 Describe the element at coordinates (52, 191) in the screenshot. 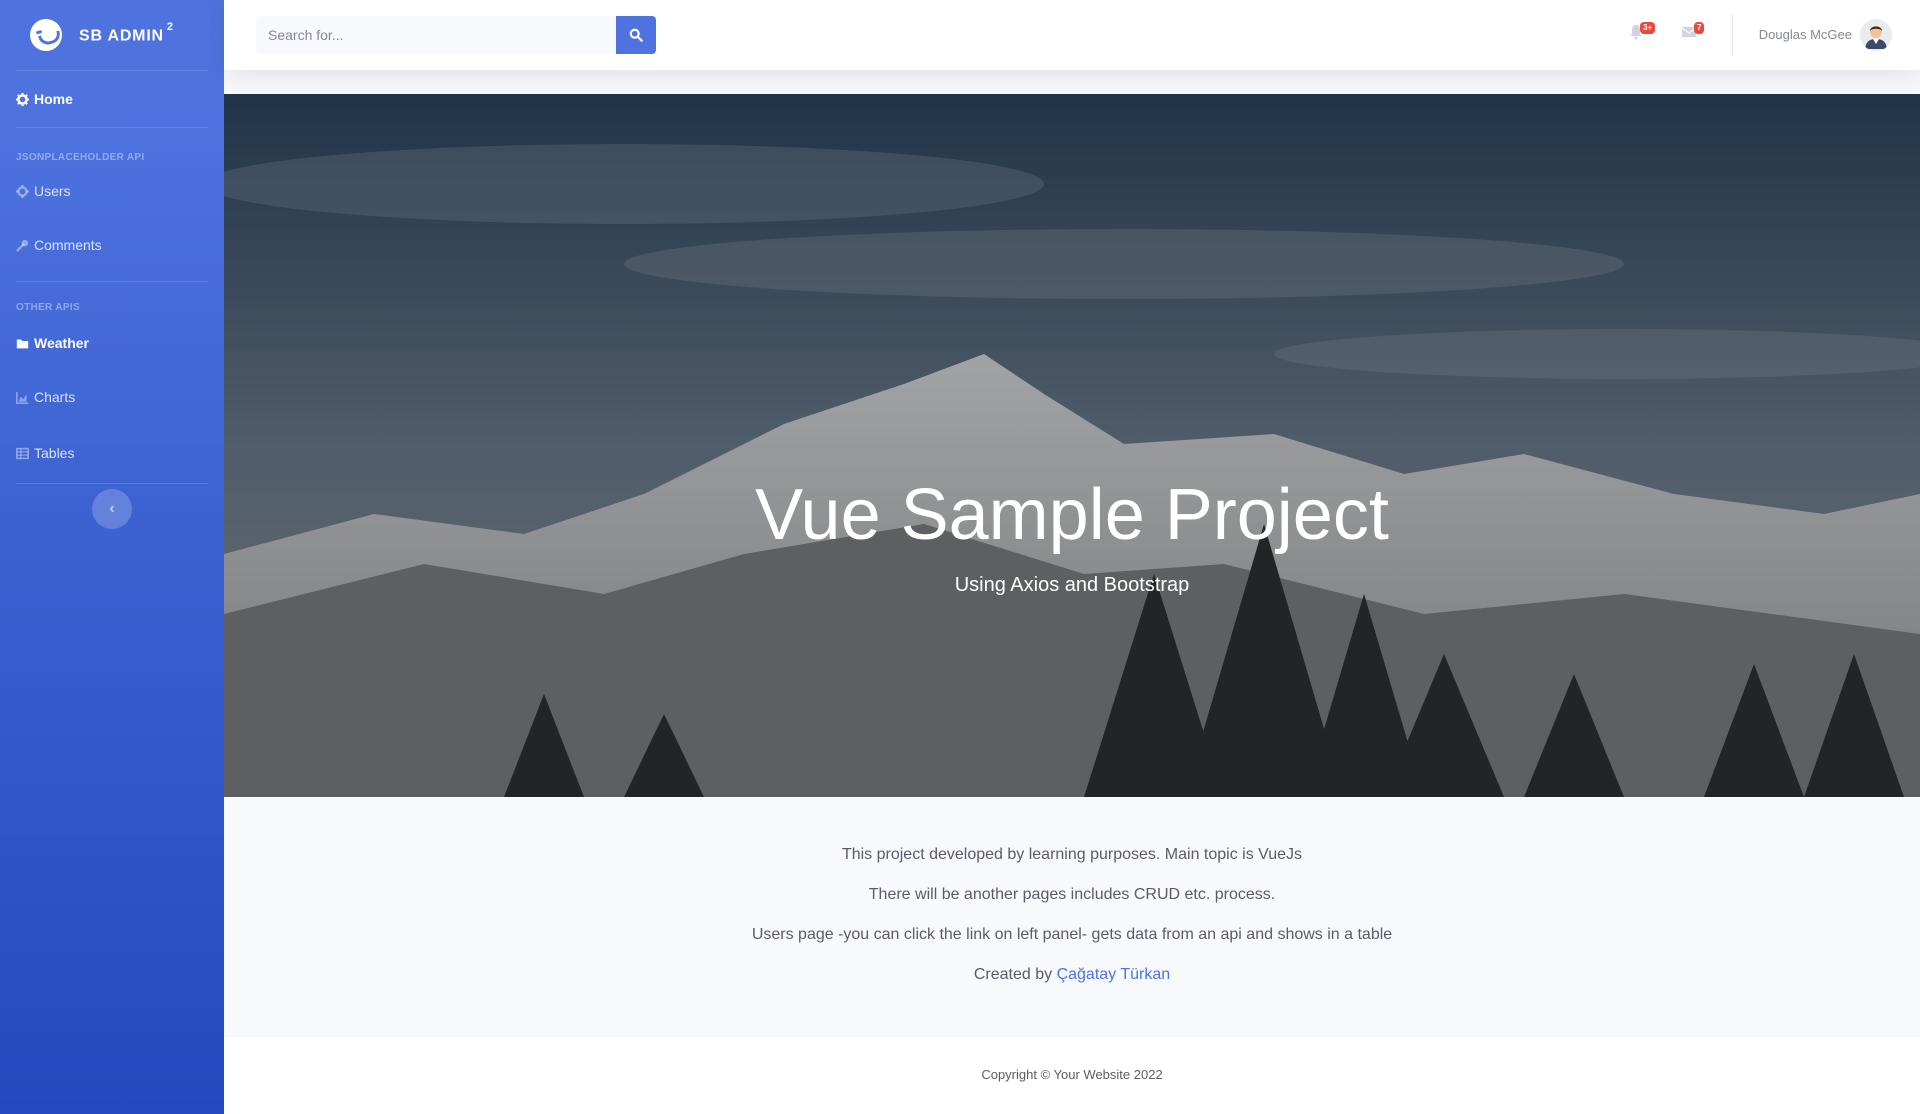

I see `sidebar-item-label: Users` at that location.